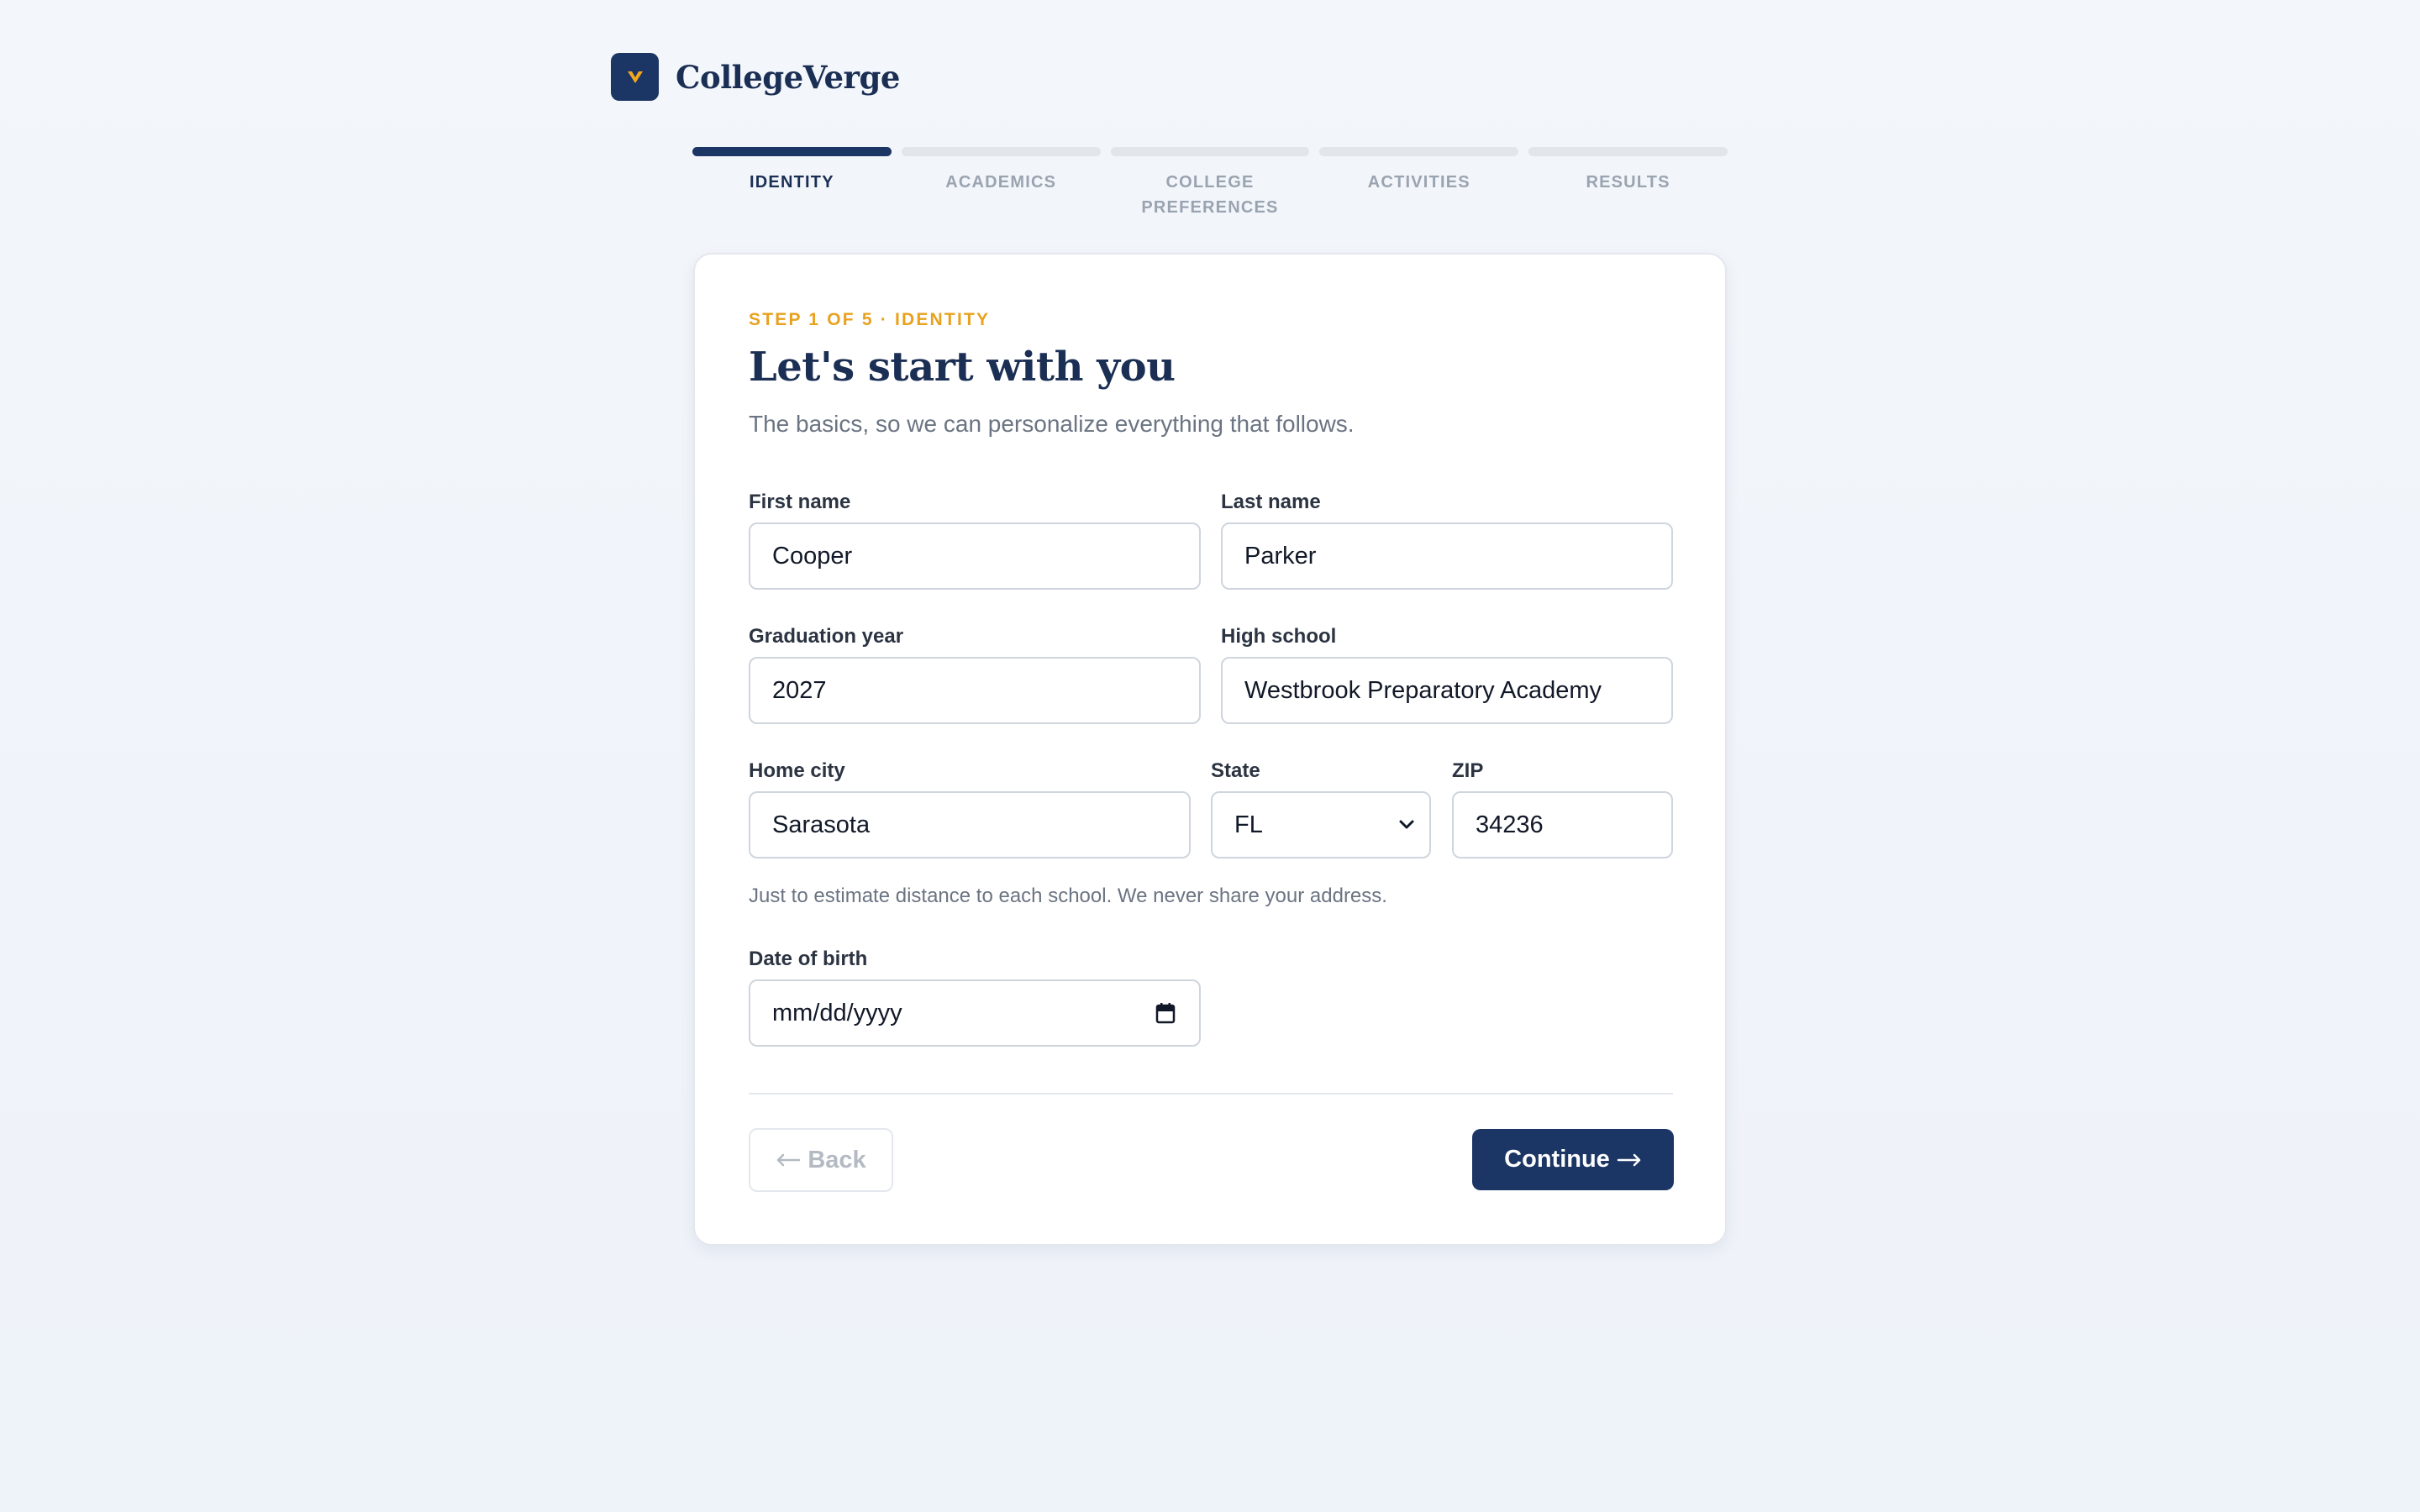  I want to click on brand-header: CollegeVerge, so click(755, 77).